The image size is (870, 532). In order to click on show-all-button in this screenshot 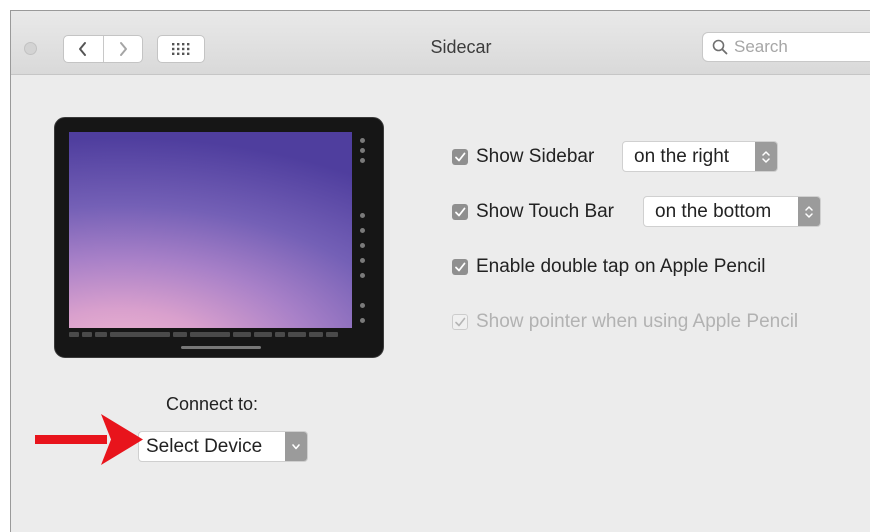, I will do `click(181, 49)`.